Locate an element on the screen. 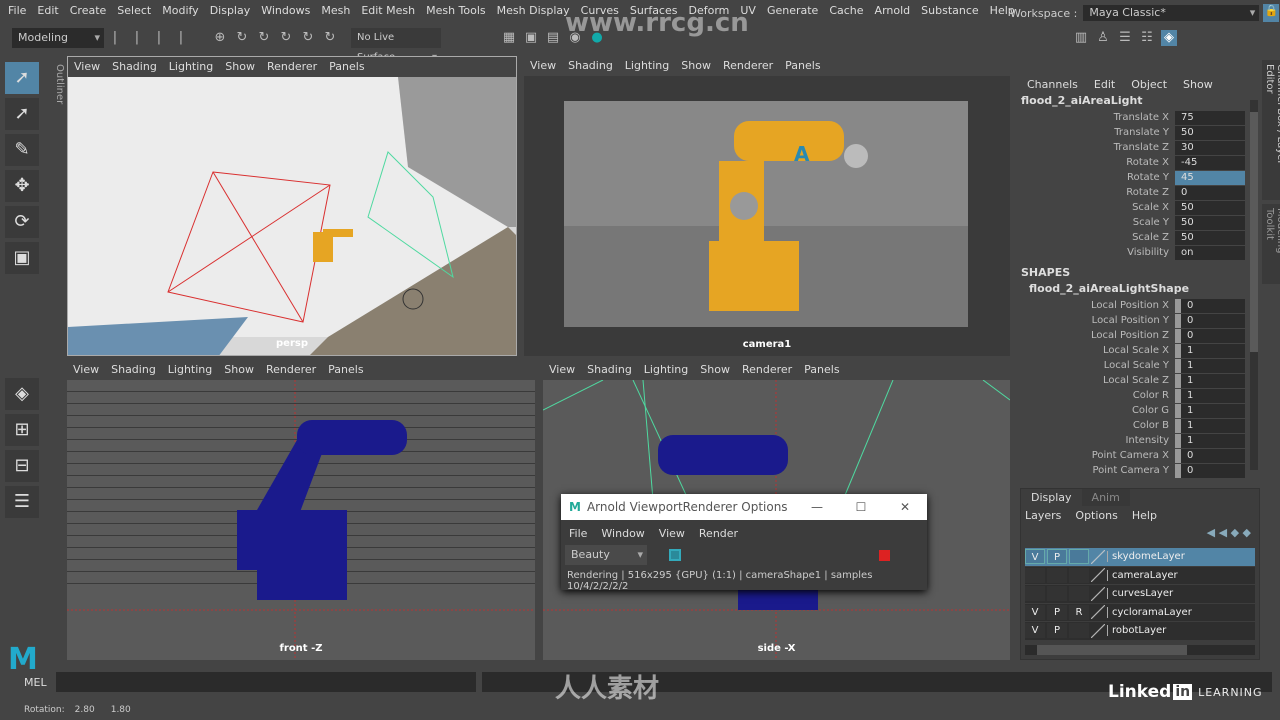 The image size is (1280, 720). channel-row: Translate X 75 is located at coordinates (1137, 117).